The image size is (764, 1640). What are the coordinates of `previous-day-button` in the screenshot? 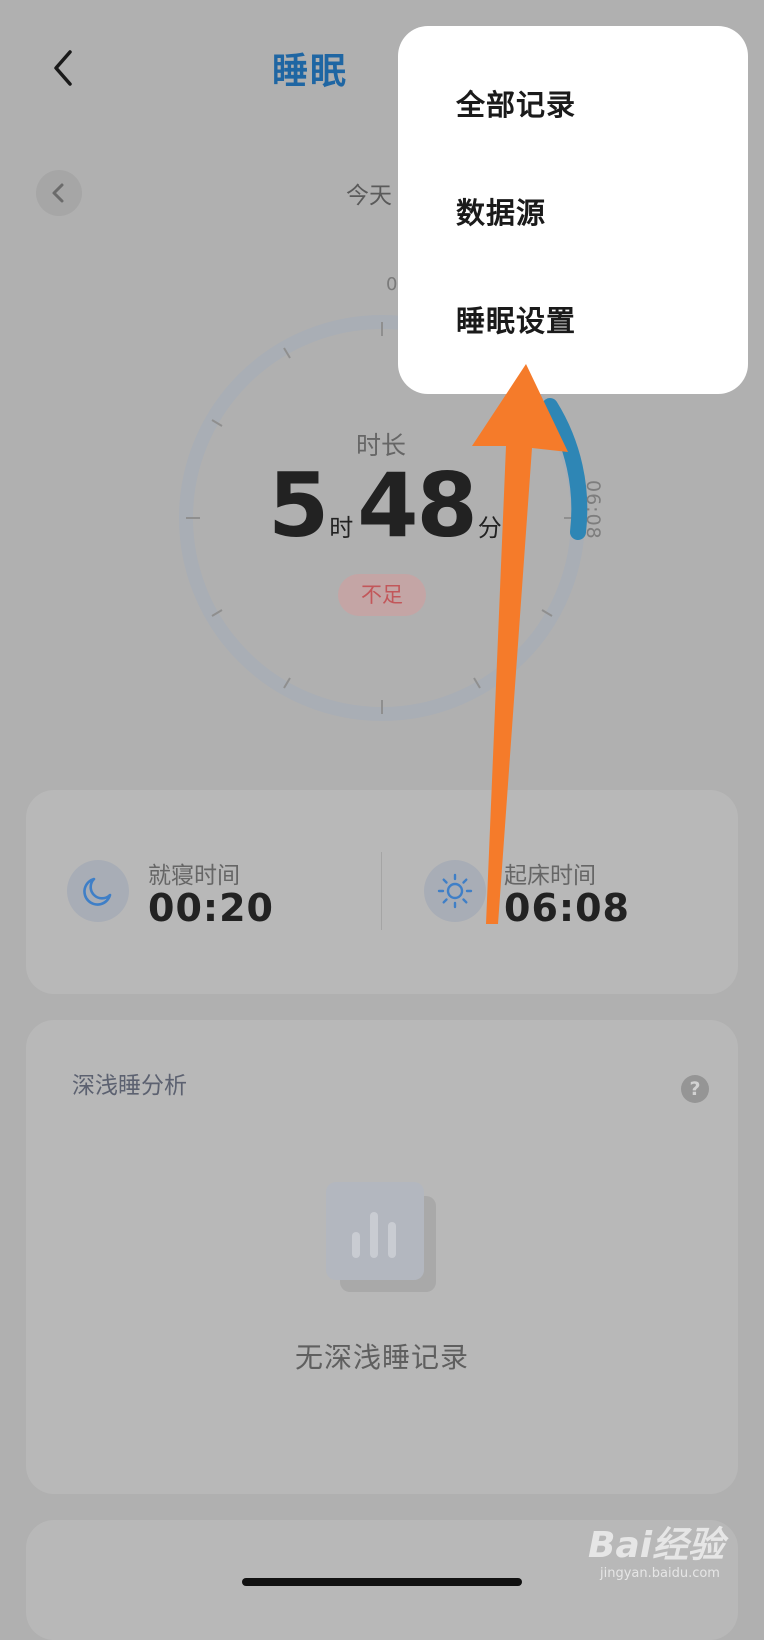 It's located at (59, 193).